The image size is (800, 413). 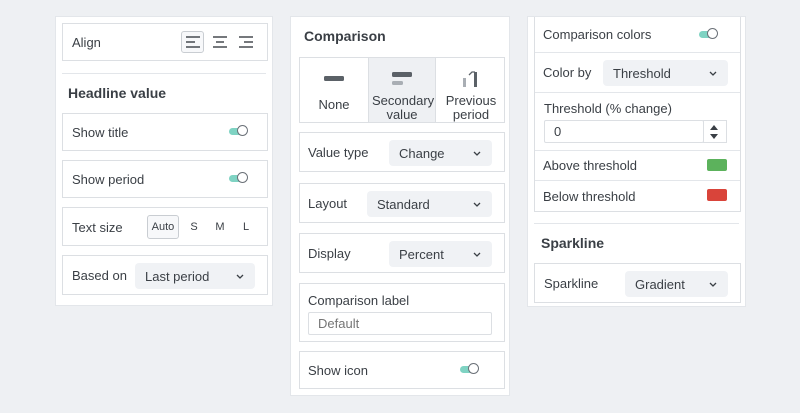 What do you see at coordinates (589, 196) in the screenshot?
I see `below-threshold-label: Below threshold` at bounding box center [589, 196].